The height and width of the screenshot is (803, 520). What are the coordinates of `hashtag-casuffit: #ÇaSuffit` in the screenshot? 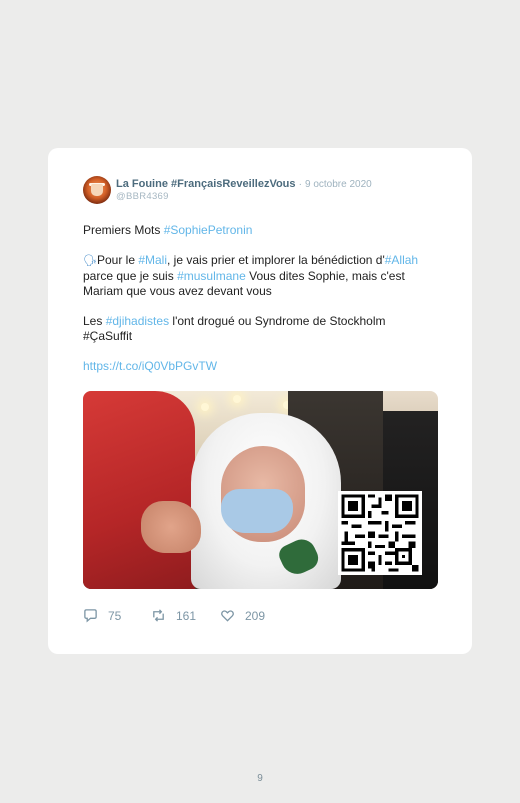 It's located at (263, 336).